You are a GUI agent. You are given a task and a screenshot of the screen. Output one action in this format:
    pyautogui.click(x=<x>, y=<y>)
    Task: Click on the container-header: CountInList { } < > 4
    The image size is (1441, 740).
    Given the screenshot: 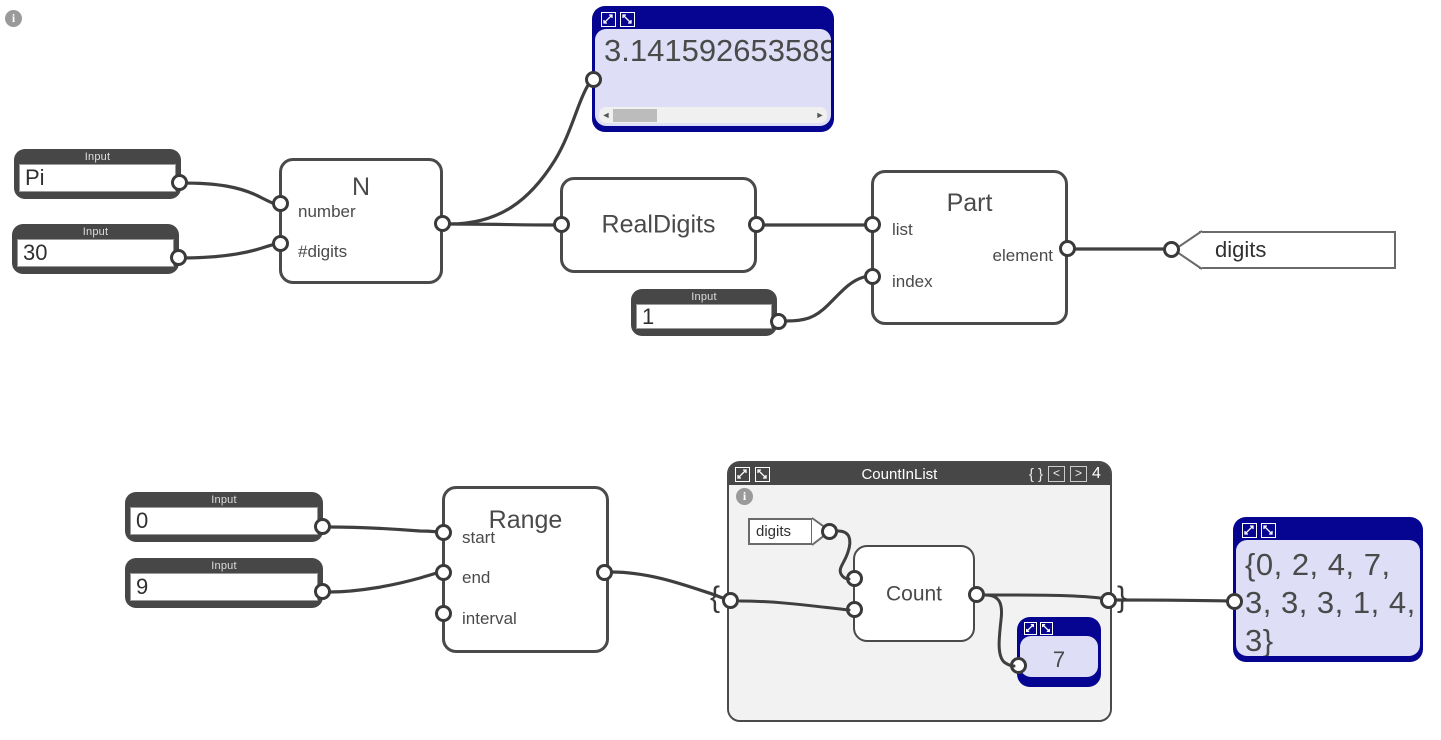 What is the action you would take?
    pyautogui.click(x=919, y=474)
    